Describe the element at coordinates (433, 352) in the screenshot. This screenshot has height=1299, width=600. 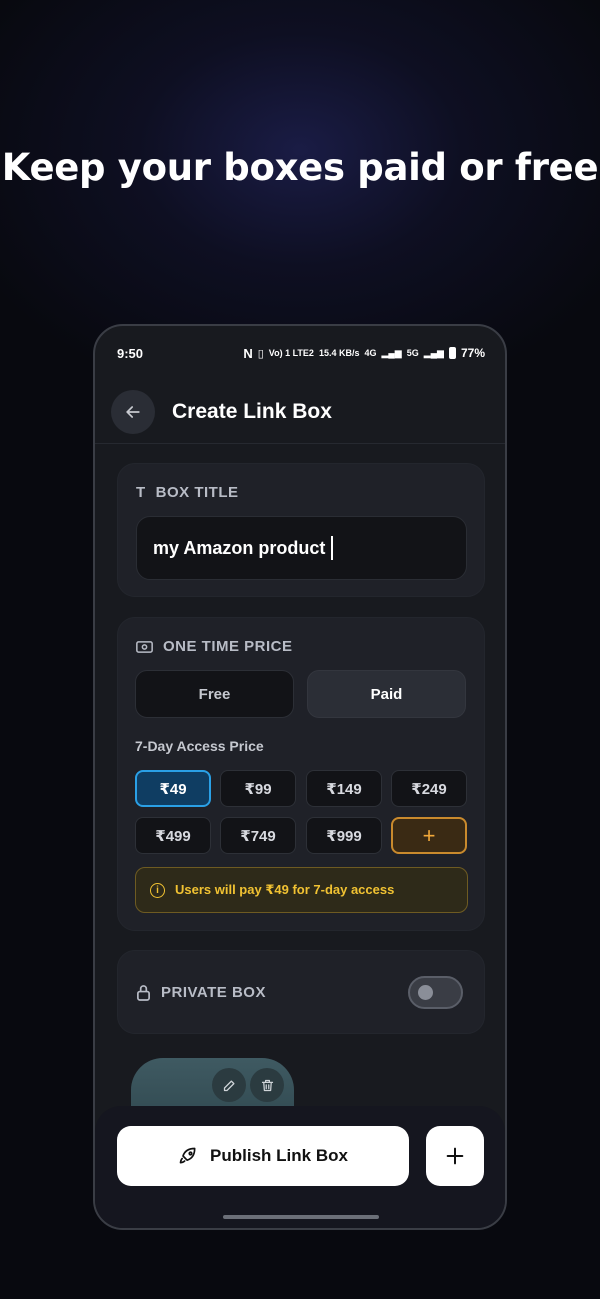
I see `signal-icon-2: ▂▄▆` at that location.